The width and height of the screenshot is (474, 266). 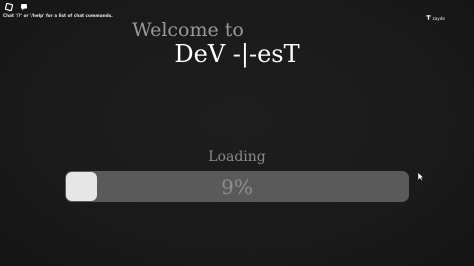 I want to click on user-tag-icon, so click(x=428, y=18).